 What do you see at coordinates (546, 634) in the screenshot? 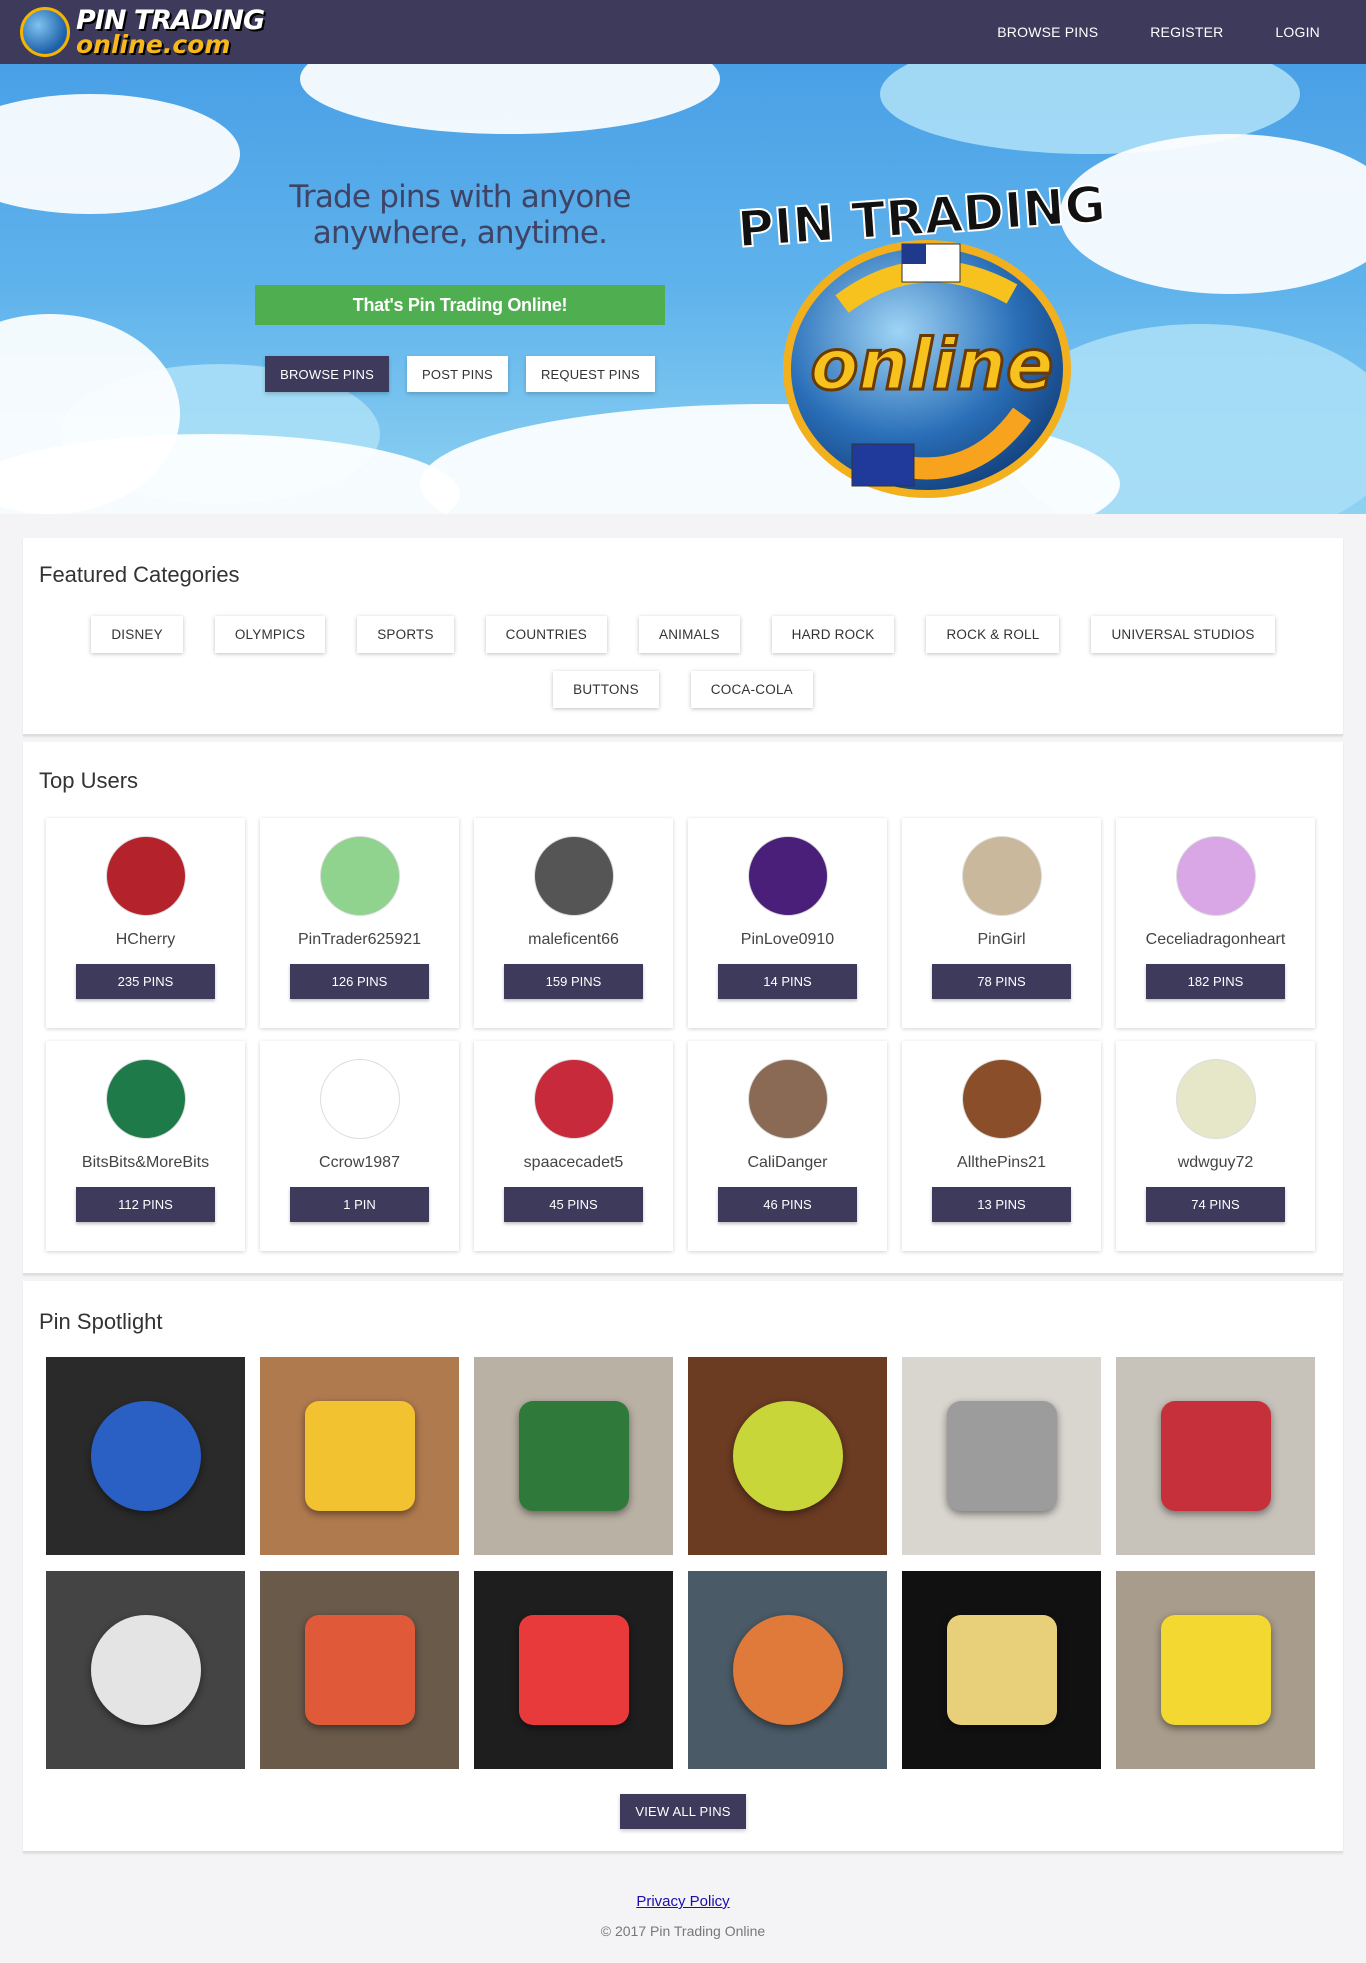
I see `category-button: COUNTRIES` at bounding box center [546, 634].